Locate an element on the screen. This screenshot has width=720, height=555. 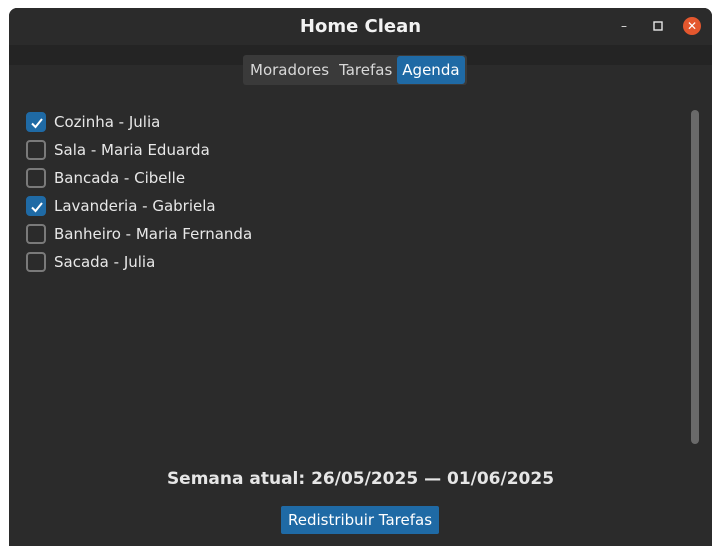
scrollbar is located at coordinates (695, 277).